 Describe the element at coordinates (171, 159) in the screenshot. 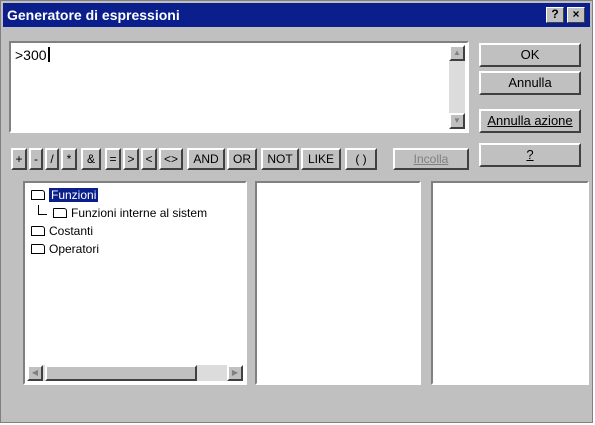

I see `operator-button: <>` at that location.